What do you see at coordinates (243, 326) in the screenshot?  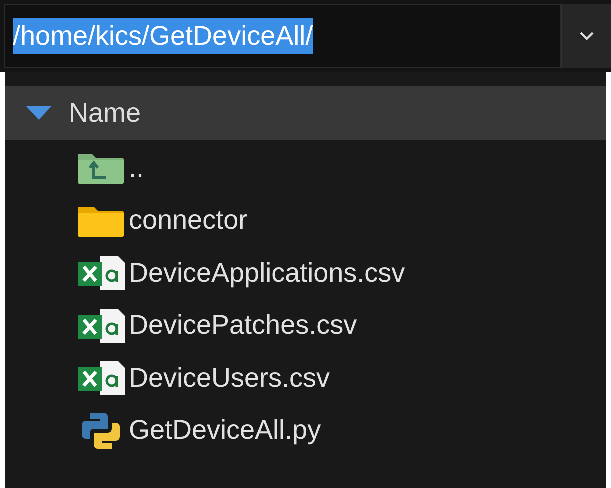 I see `file-name: DevicePatches.csv` at bounding box center [243, 326].